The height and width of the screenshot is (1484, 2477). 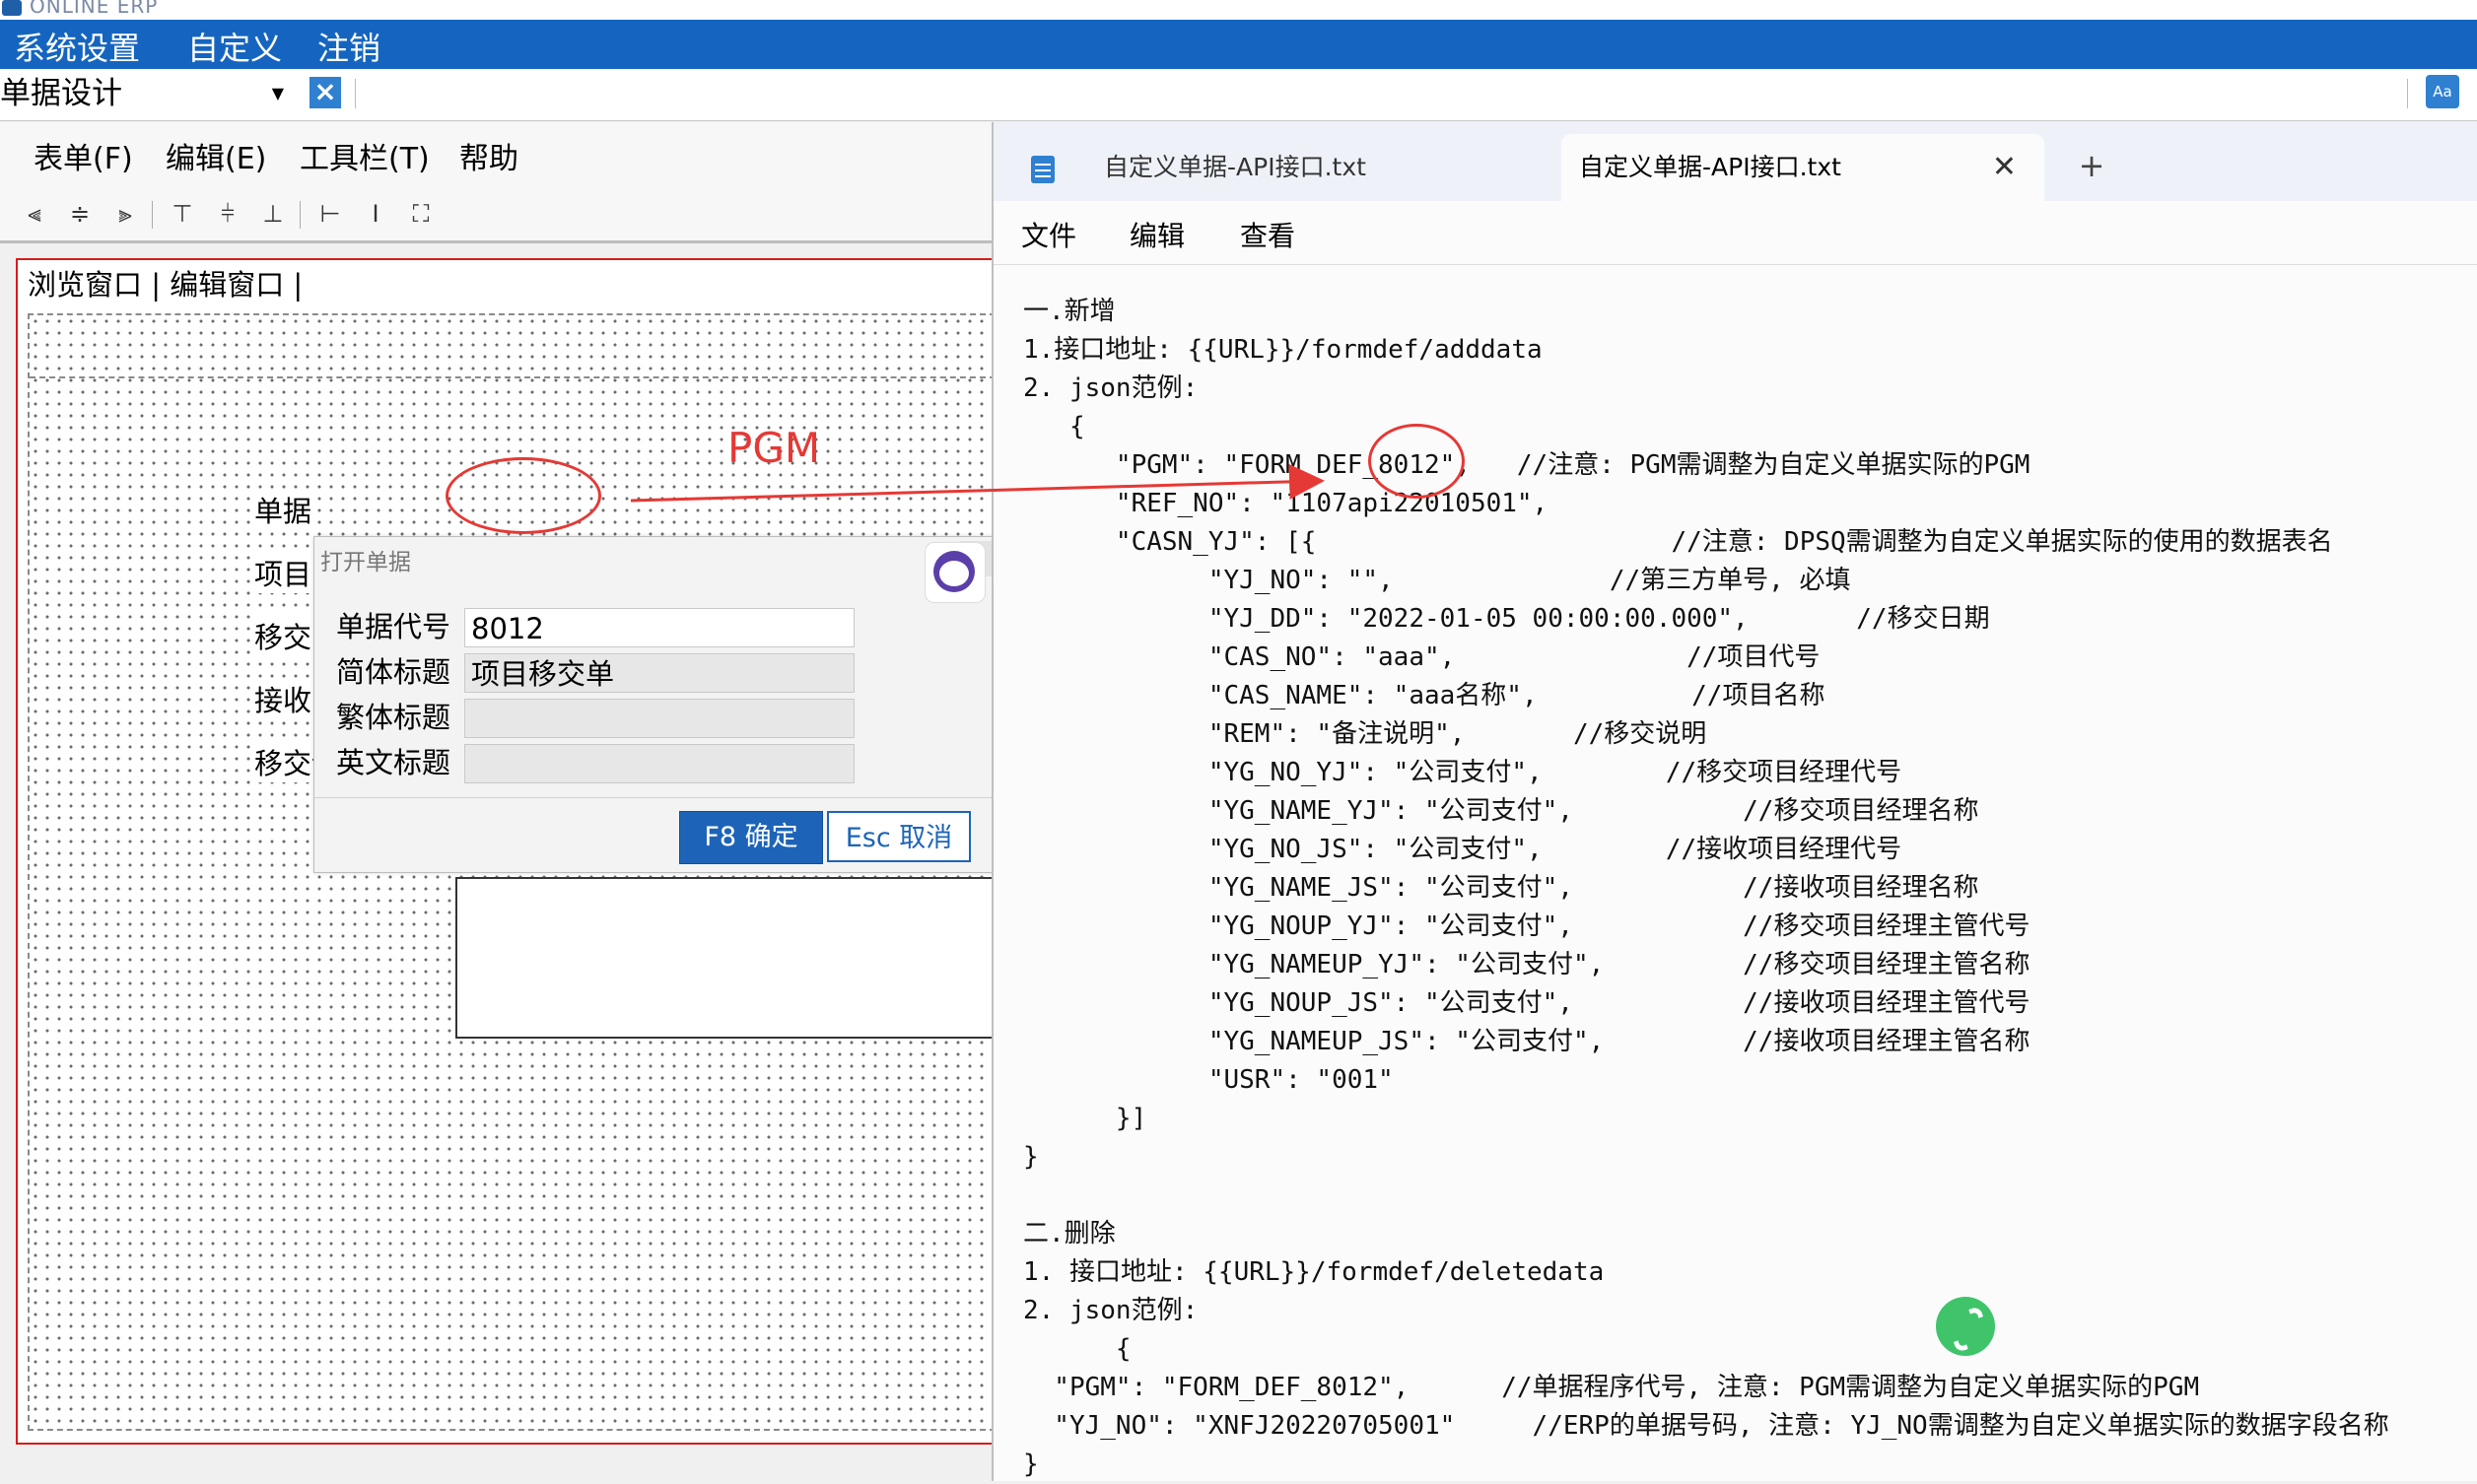 I want to click on transfer-note-textarea, so click(x=726, y=958).